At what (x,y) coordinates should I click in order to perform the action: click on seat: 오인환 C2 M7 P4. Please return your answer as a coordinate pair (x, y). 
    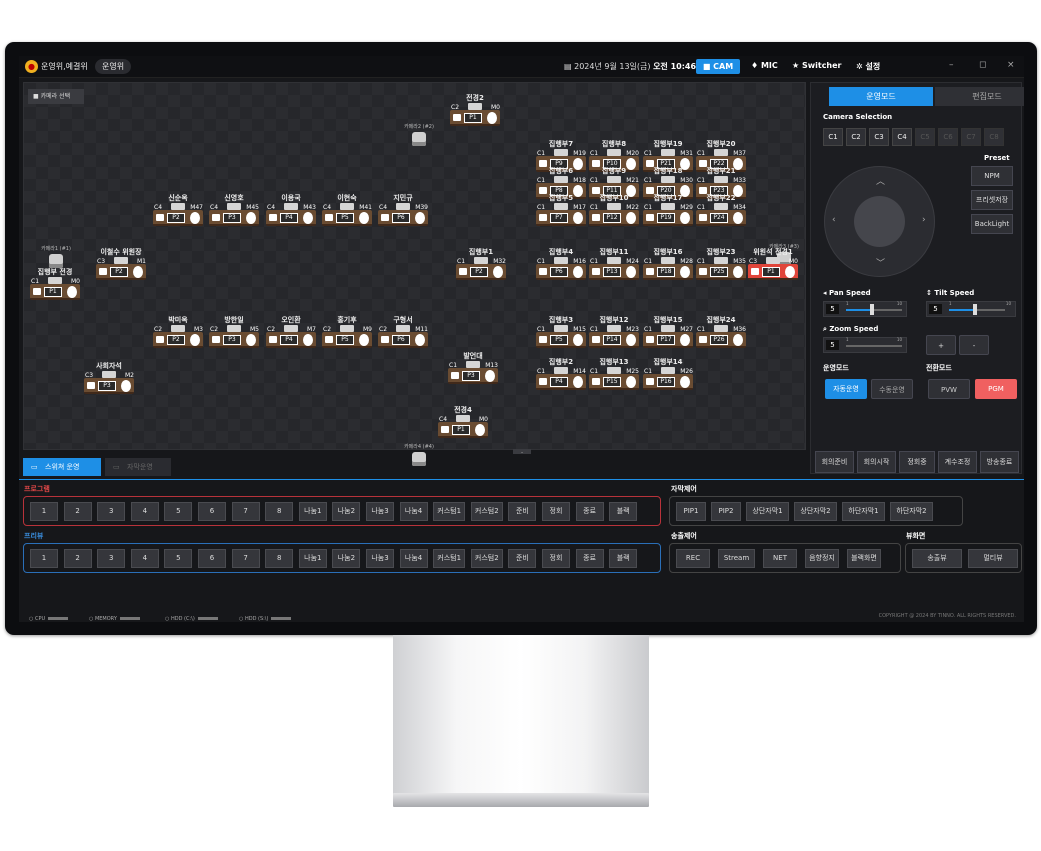
    Looking at the image, I should click on (291, 332).